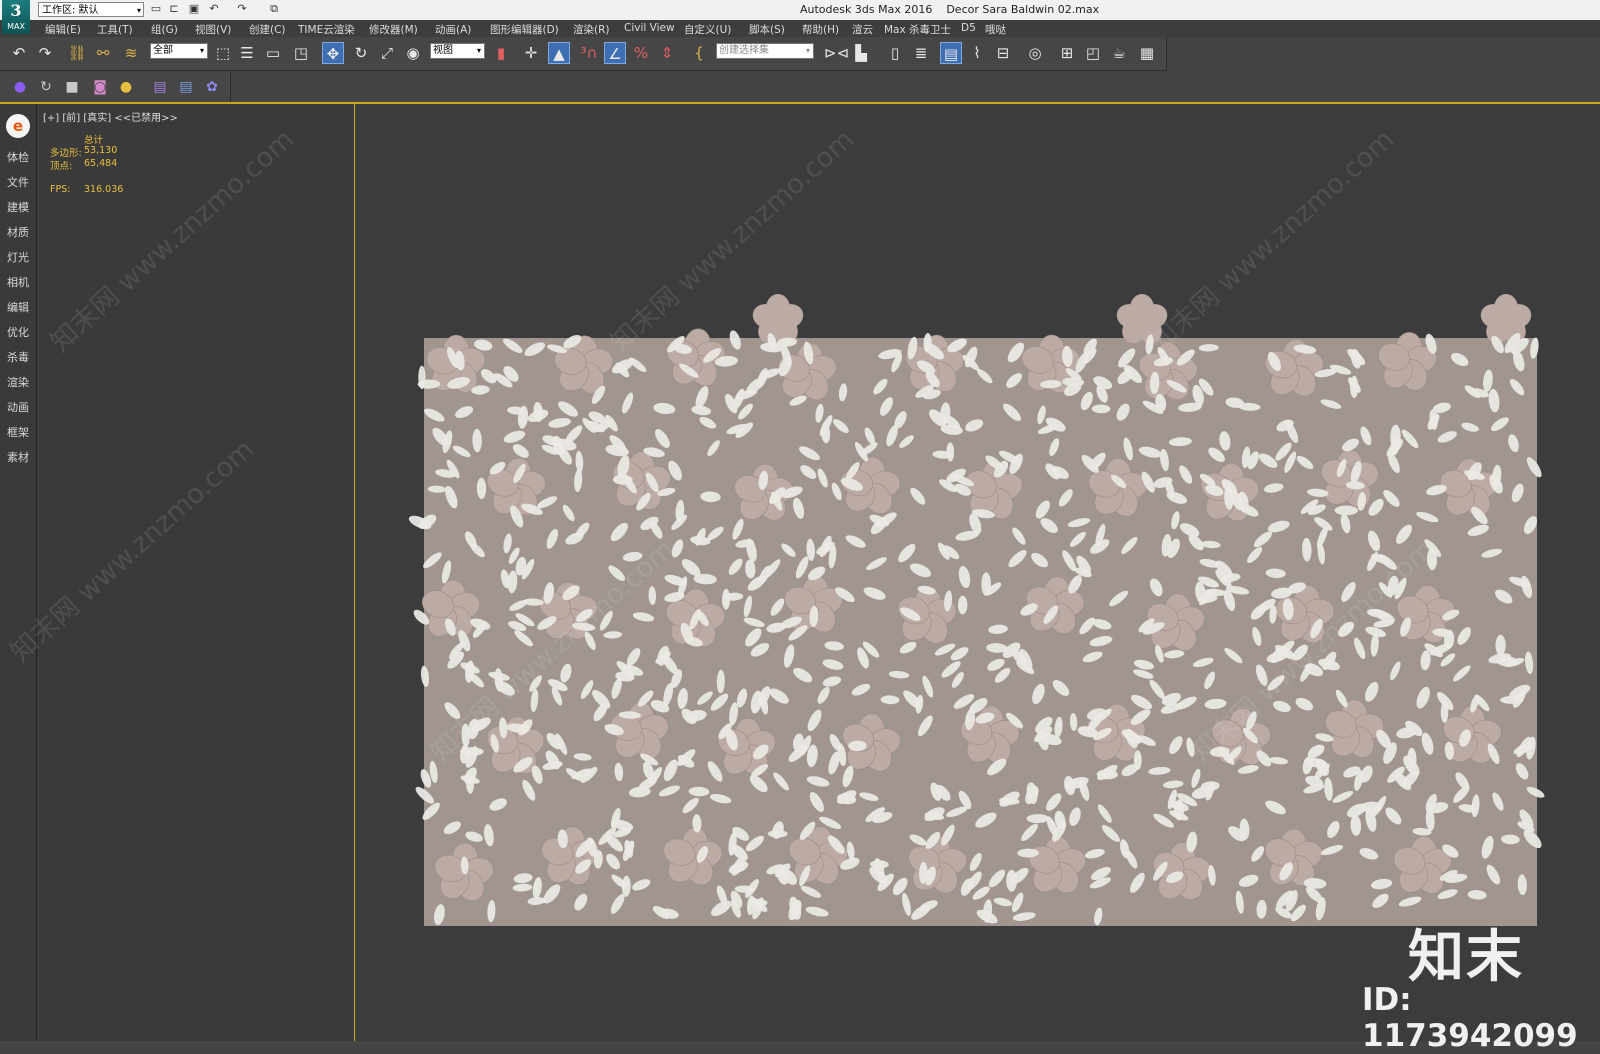 Image resolution: width=1600 pixels, height=1054 pixels. Describe the element at coordinates (60, 189) in the screenshot. I see `stats-fps-label: FPS:` at that location.